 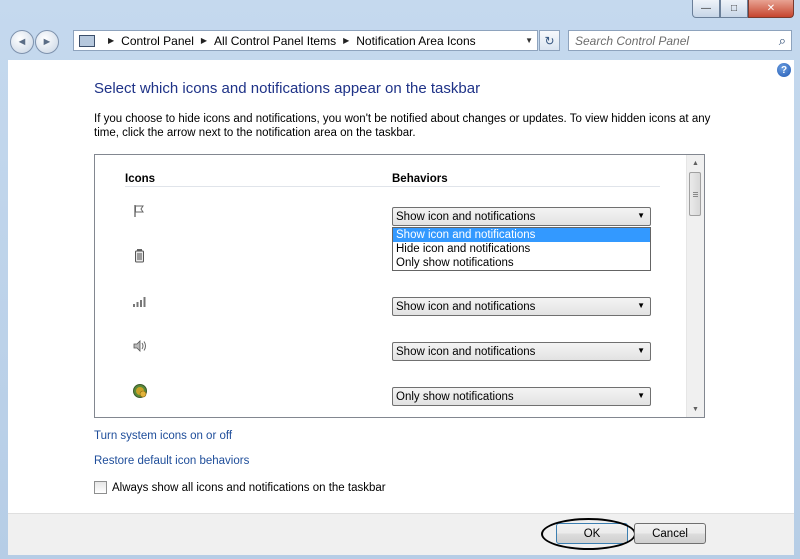 What do you see at coordinates (415, 41) in the screenshot?
I see `breadcrumb-notification-area-icons: Notification Area Icons` at bounding box center [415, 41].